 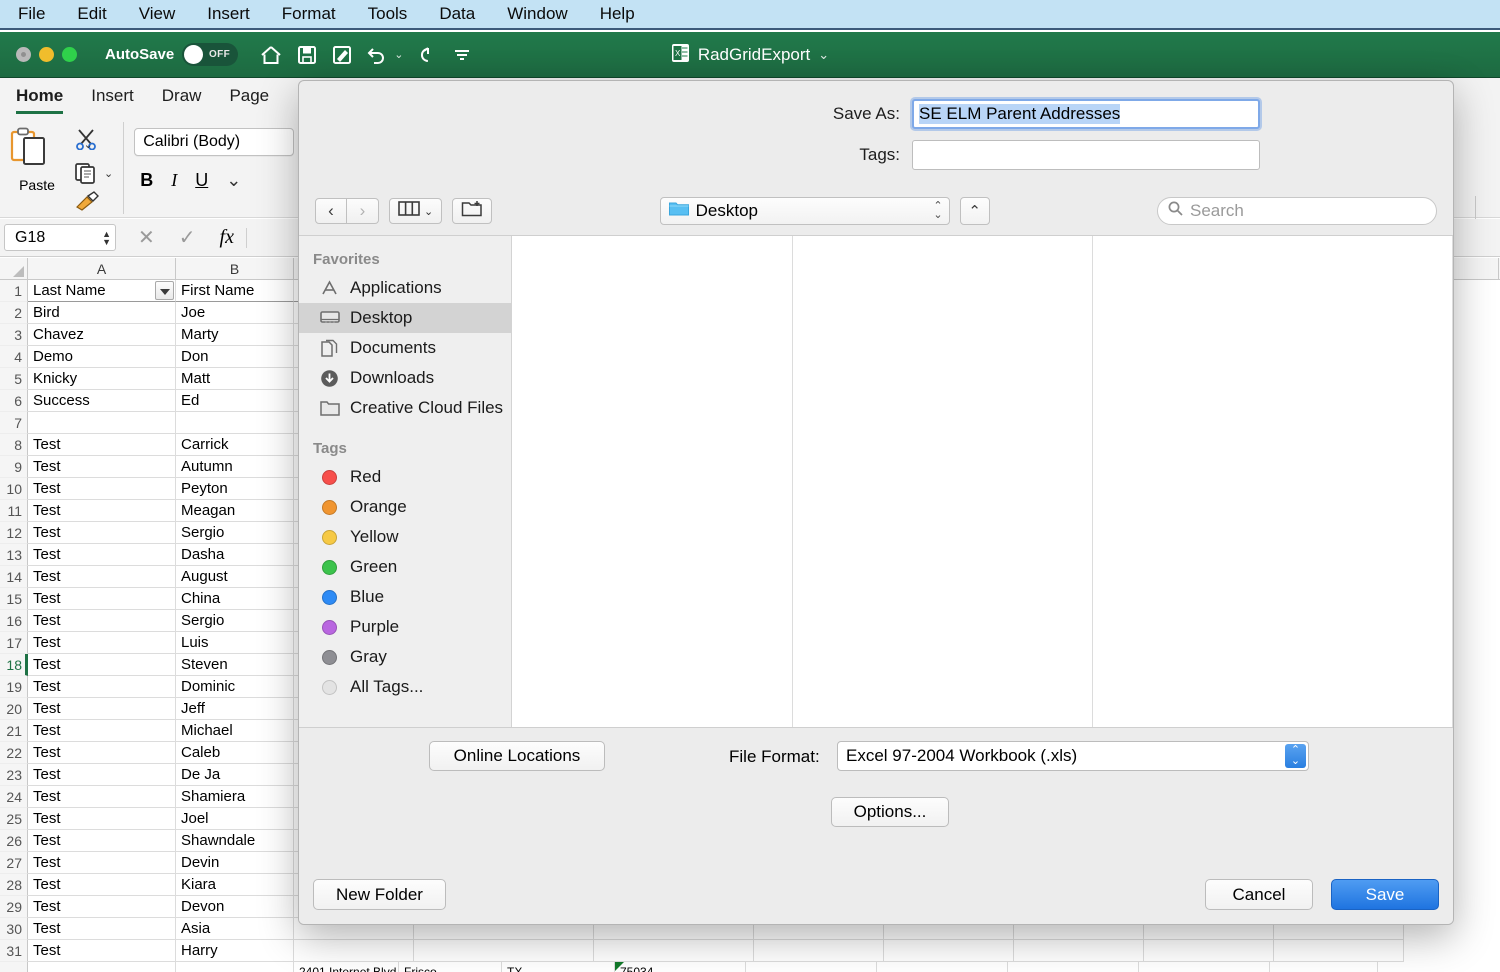 What do you see at coordinates (102, 291) in the screenshot?
I see `cell-a: Last Name` at bounding box center [102, 291].